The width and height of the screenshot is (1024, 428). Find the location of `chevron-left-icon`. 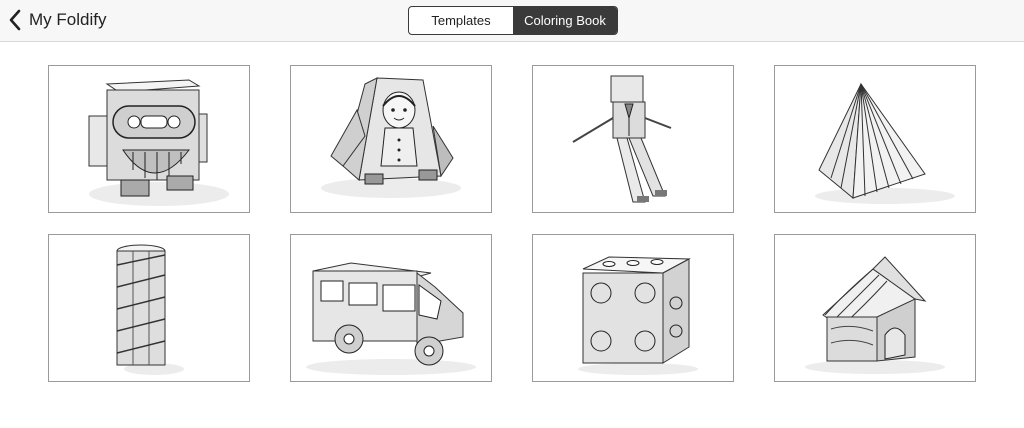

chevron-left-icon is located at coordinates (15, 20).